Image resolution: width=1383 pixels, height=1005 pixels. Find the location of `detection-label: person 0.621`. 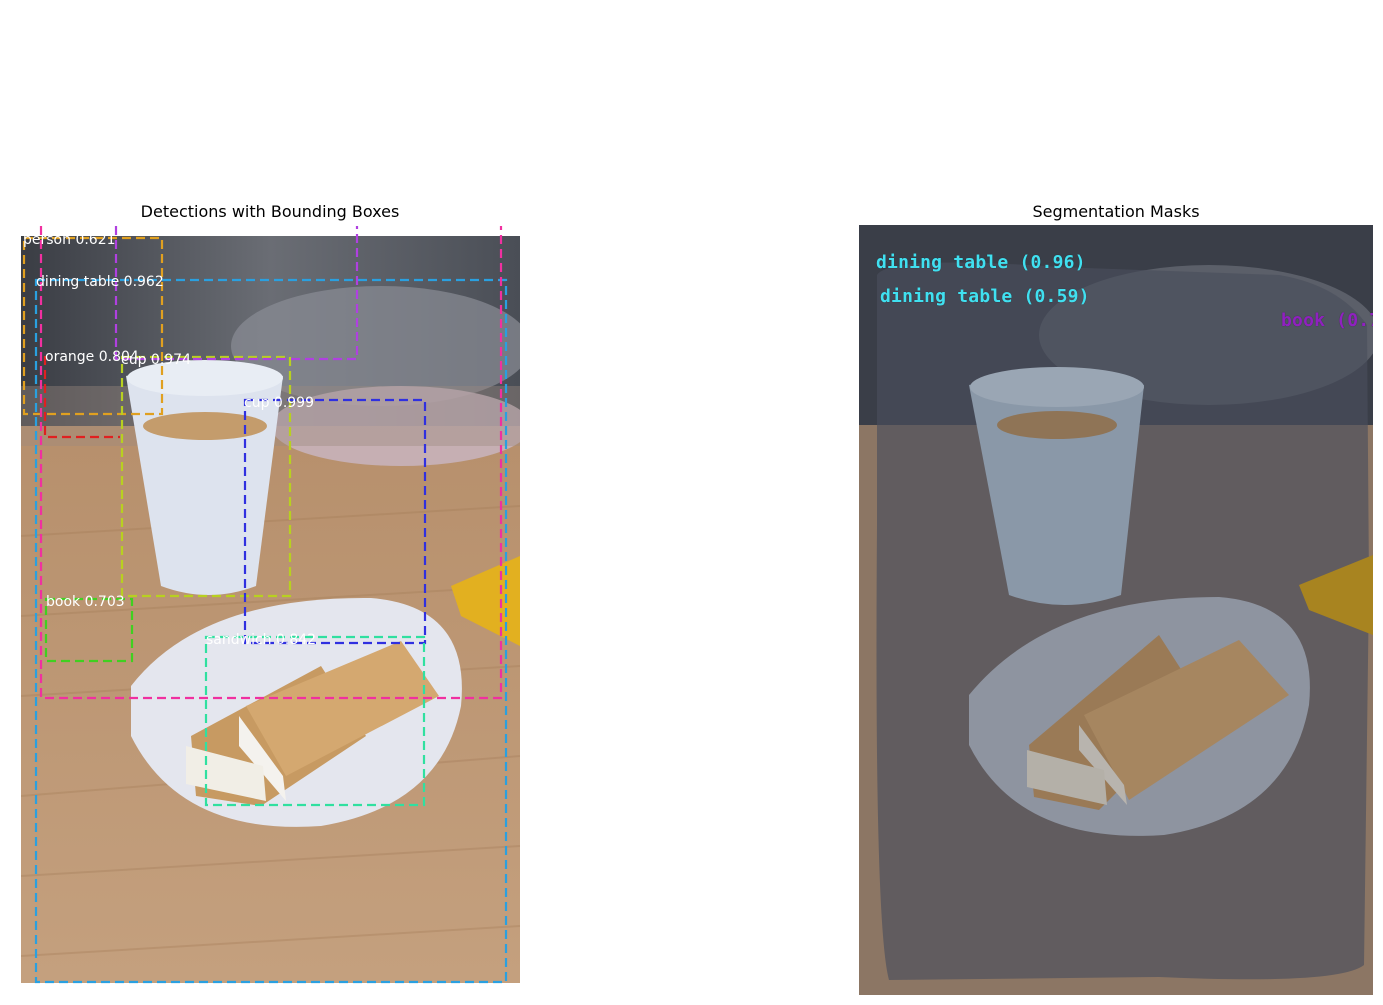

detection-label: person 0.621 is located at coordinates (69, 240).